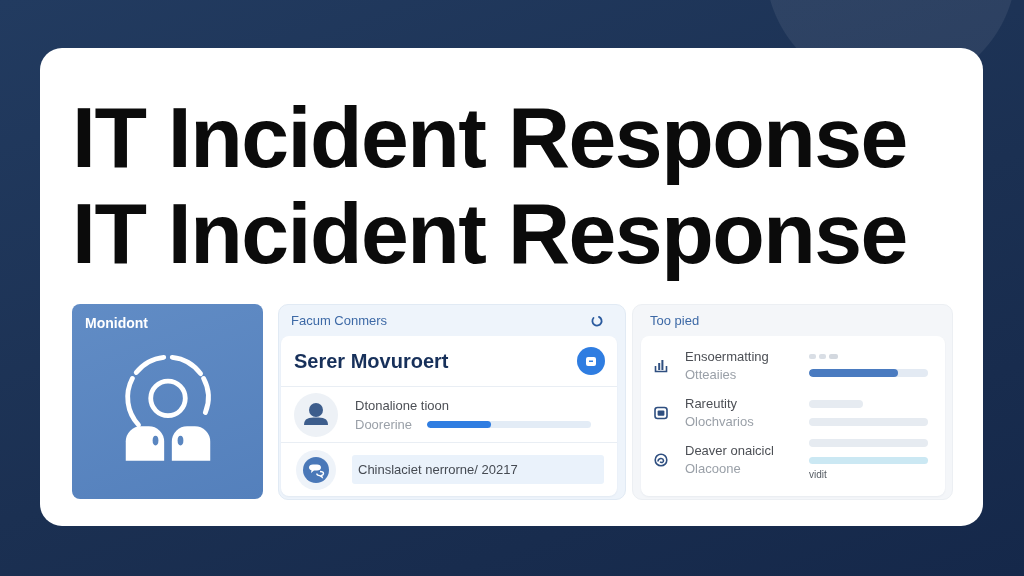 The width and height of the screenshot is (1024, 576). What do you see at coordinates (402, 405) in the screenshot?
I see `row-title: Dtonalione tioon` at bounding box center [402, 405].